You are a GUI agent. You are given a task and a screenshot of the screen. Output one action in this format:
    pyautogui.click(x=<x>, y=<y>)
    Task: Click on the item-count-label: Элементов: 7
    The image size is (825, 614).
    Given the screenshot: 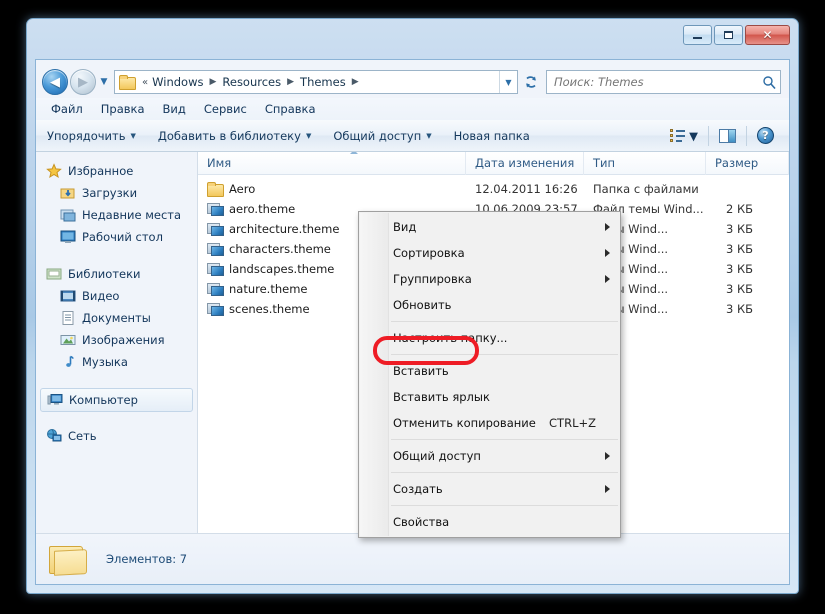 What is the action you would take?
    pyautogui.click(x=147, y=559)
    